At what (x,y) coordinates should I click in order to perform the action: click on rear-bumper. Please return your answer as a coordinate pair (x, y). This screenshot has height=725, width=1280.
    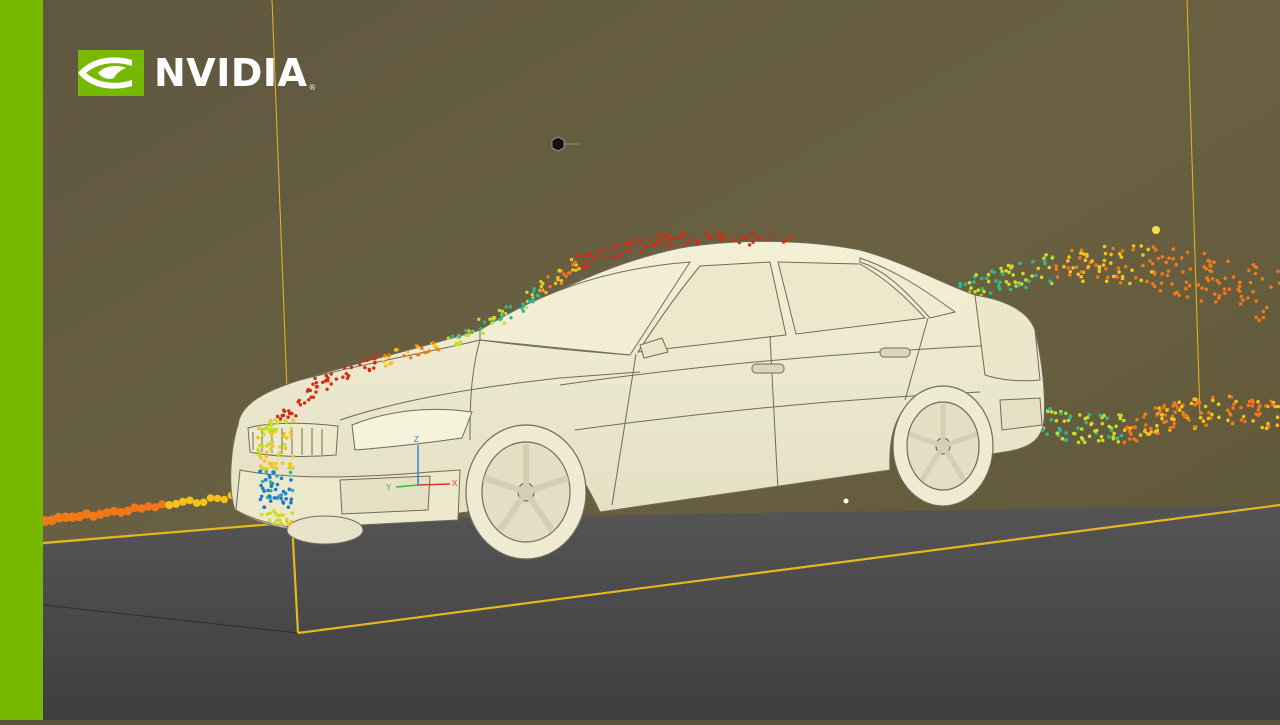
    Looking at the image, I should click on (1021, 414).